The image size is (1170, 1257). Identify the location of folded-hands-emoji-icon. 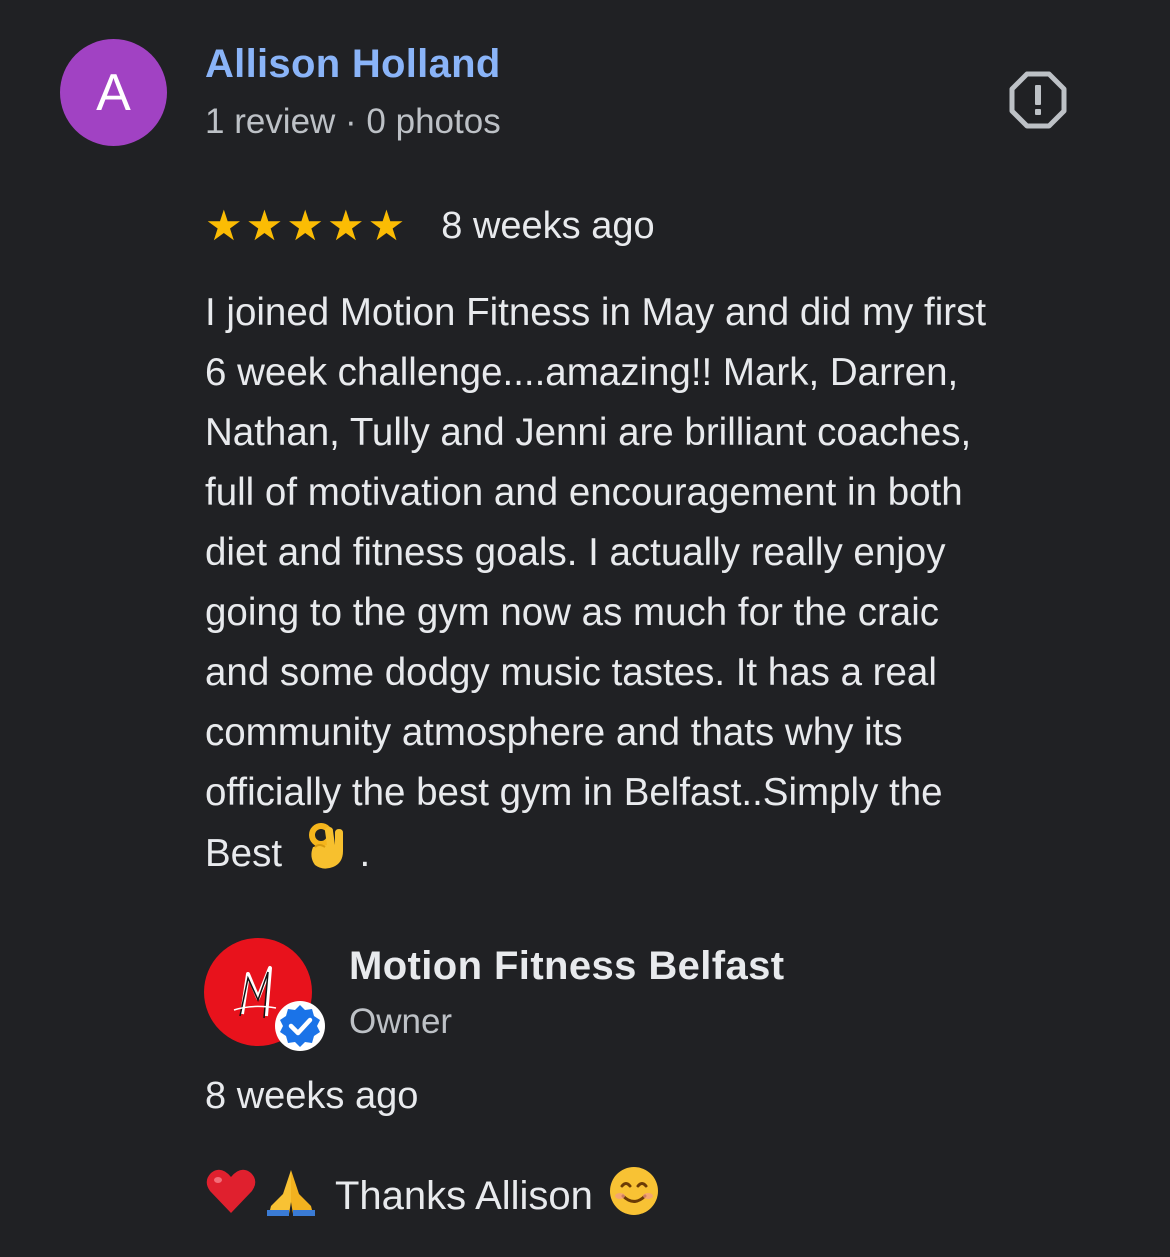
(291, 1196).